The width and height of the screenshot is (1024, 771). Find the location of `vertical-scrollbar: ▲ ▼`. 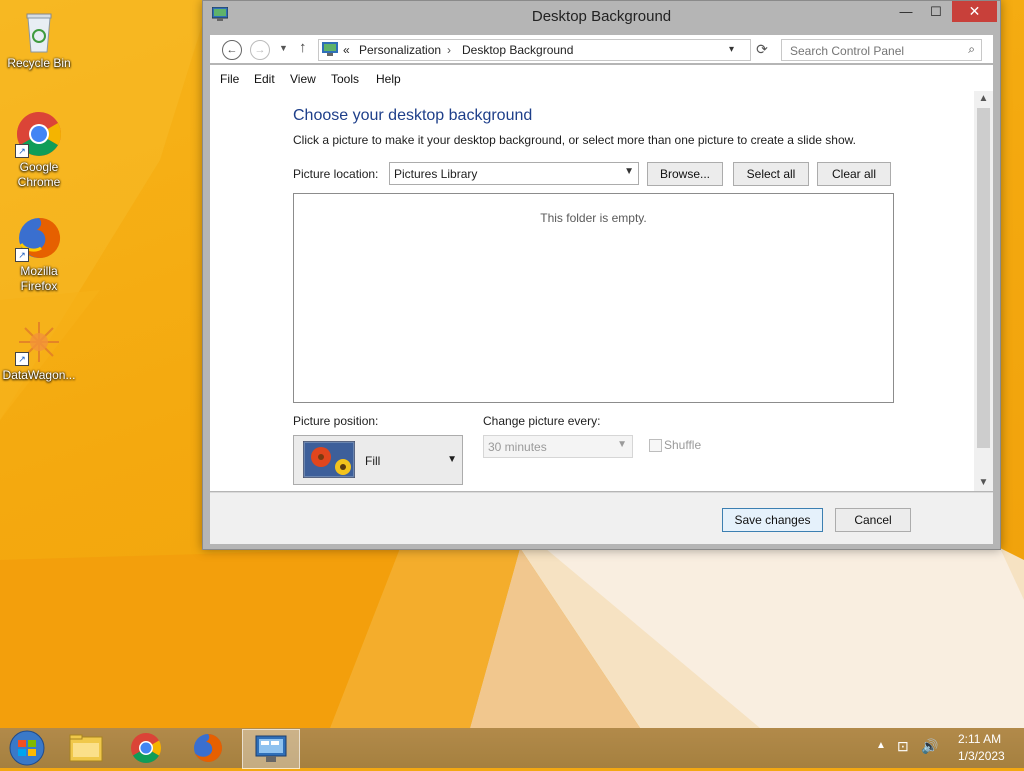

vertical-scrollbar: ▲ ▼ is located at coordinates (983, 291).